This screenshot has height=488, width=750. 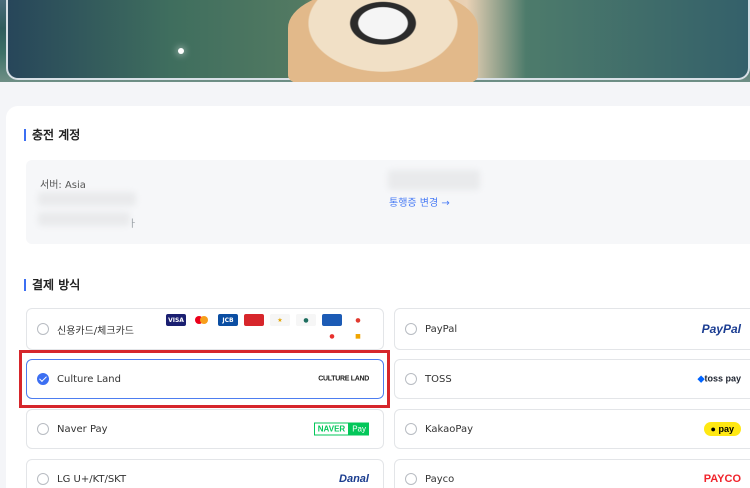 I want to click on hana-card-icon: ■, so click(x=358, y=336).